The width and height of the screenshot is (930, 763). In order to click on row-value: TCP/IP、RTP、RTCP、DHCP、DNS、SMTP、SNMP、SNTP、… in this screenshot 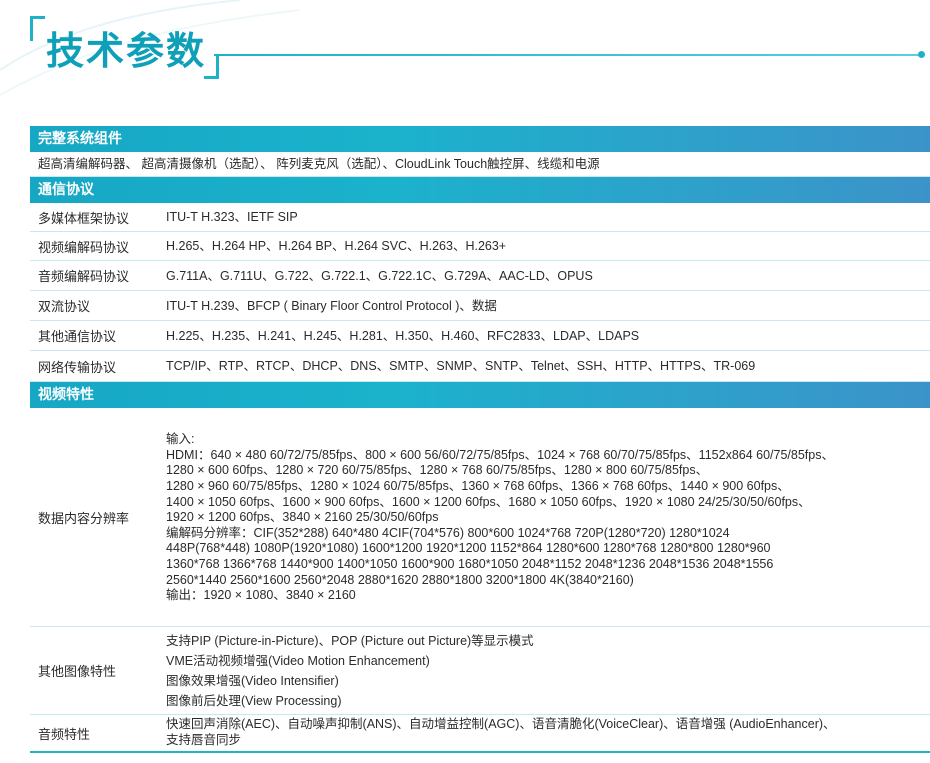, I will do `click(548, 366)`.